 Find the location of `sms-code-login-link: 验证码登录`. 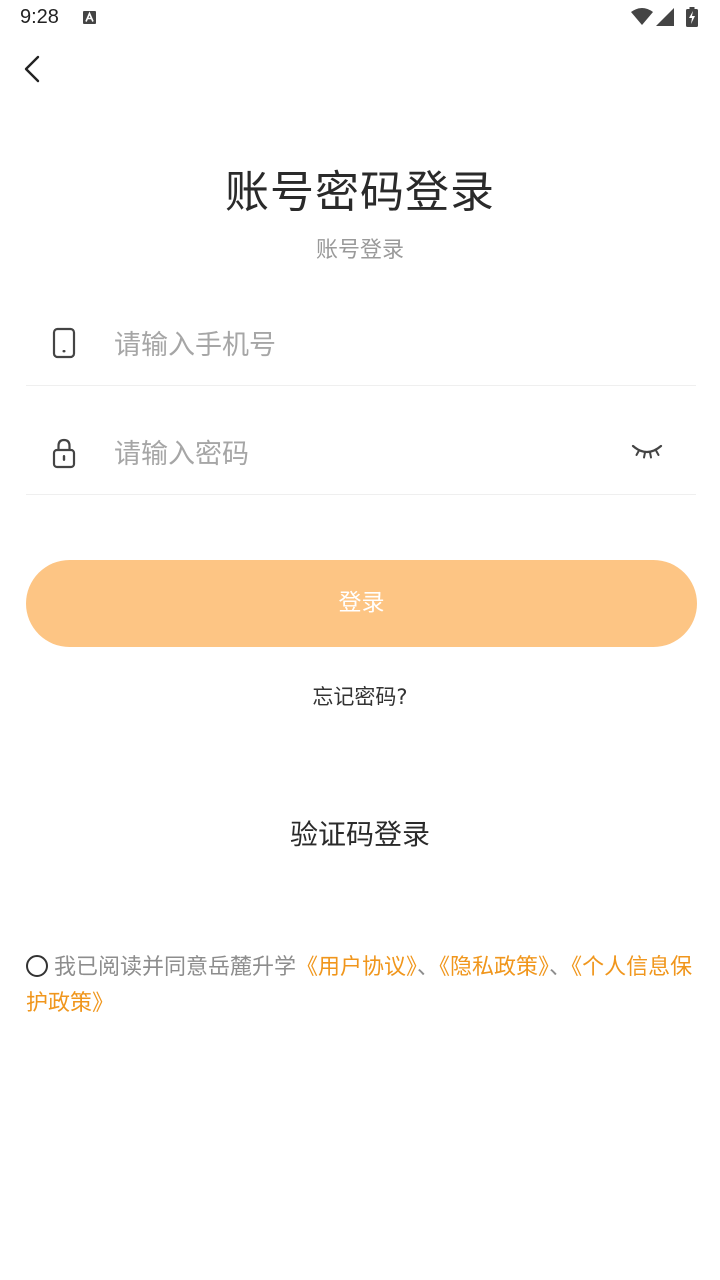

sms-code-login-link: 验证码登录 is located at coordinates (360, 833).